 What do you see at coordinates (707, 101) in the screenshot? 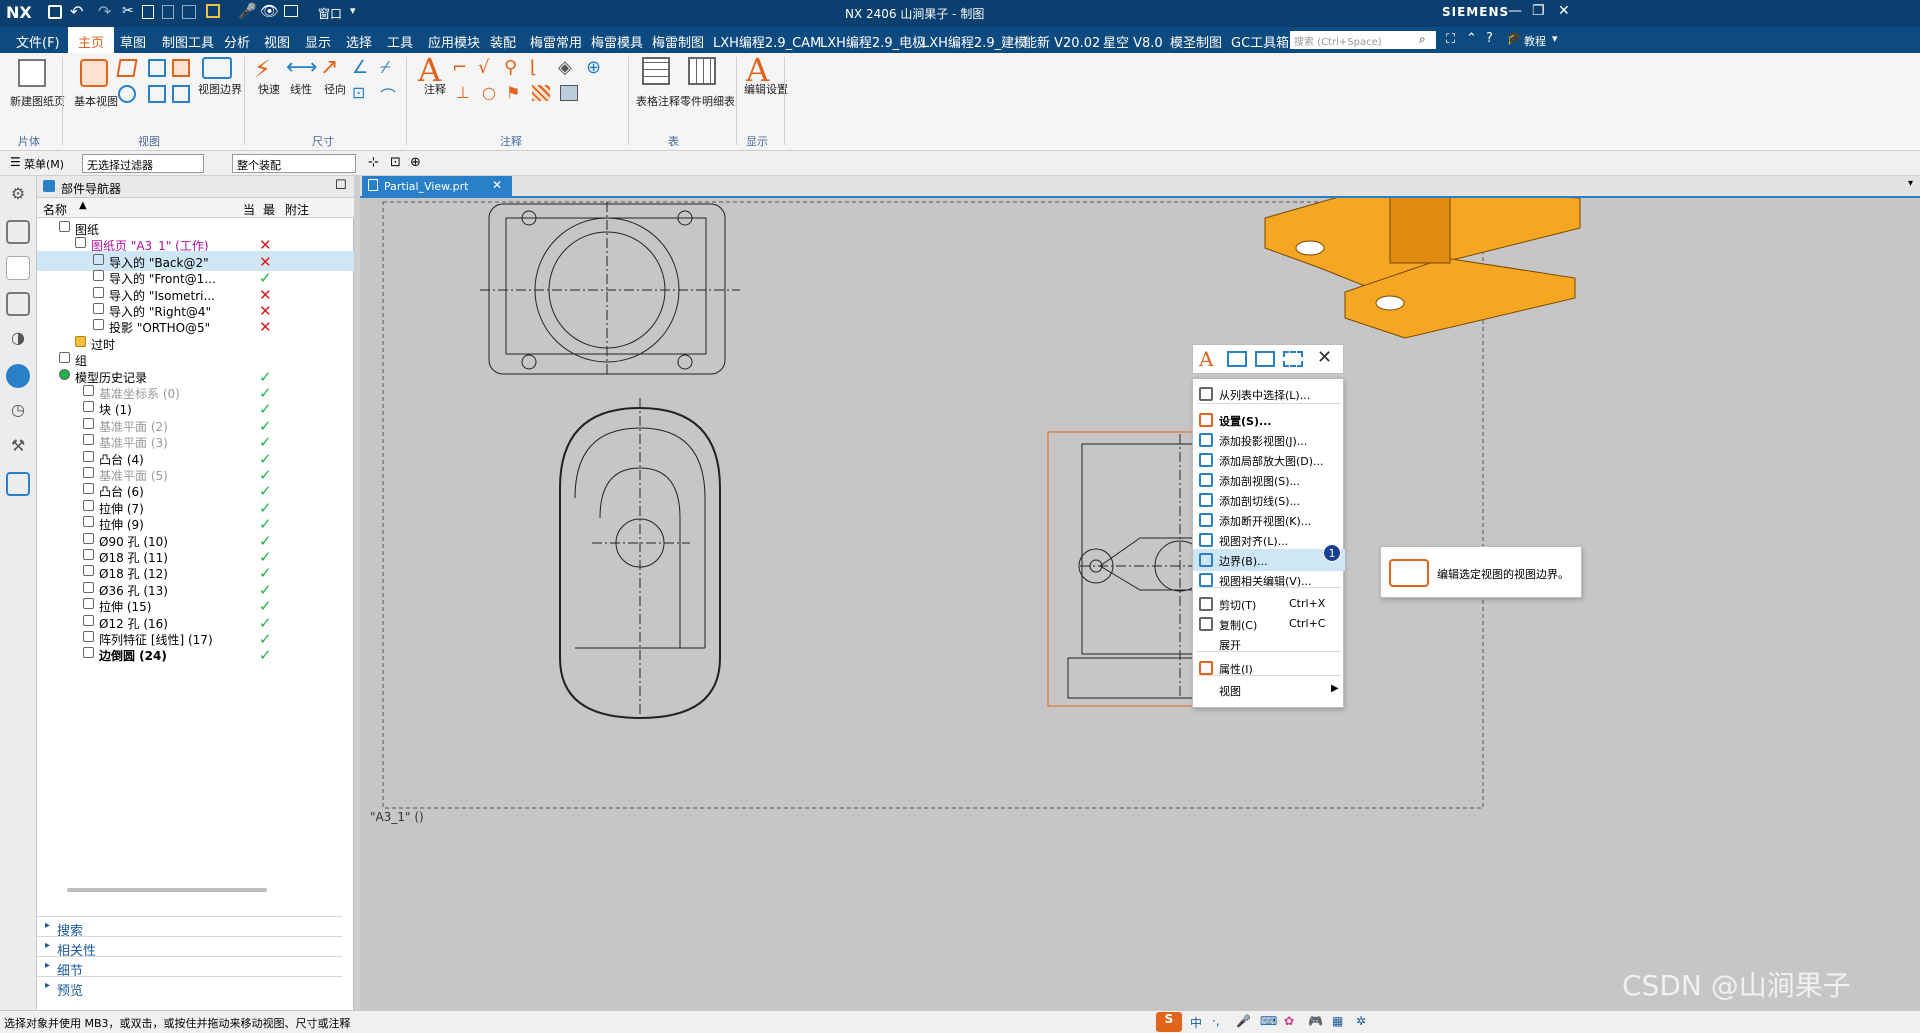
I see `parts-list-label: 零件明细表` at bounding box center [707, 101].